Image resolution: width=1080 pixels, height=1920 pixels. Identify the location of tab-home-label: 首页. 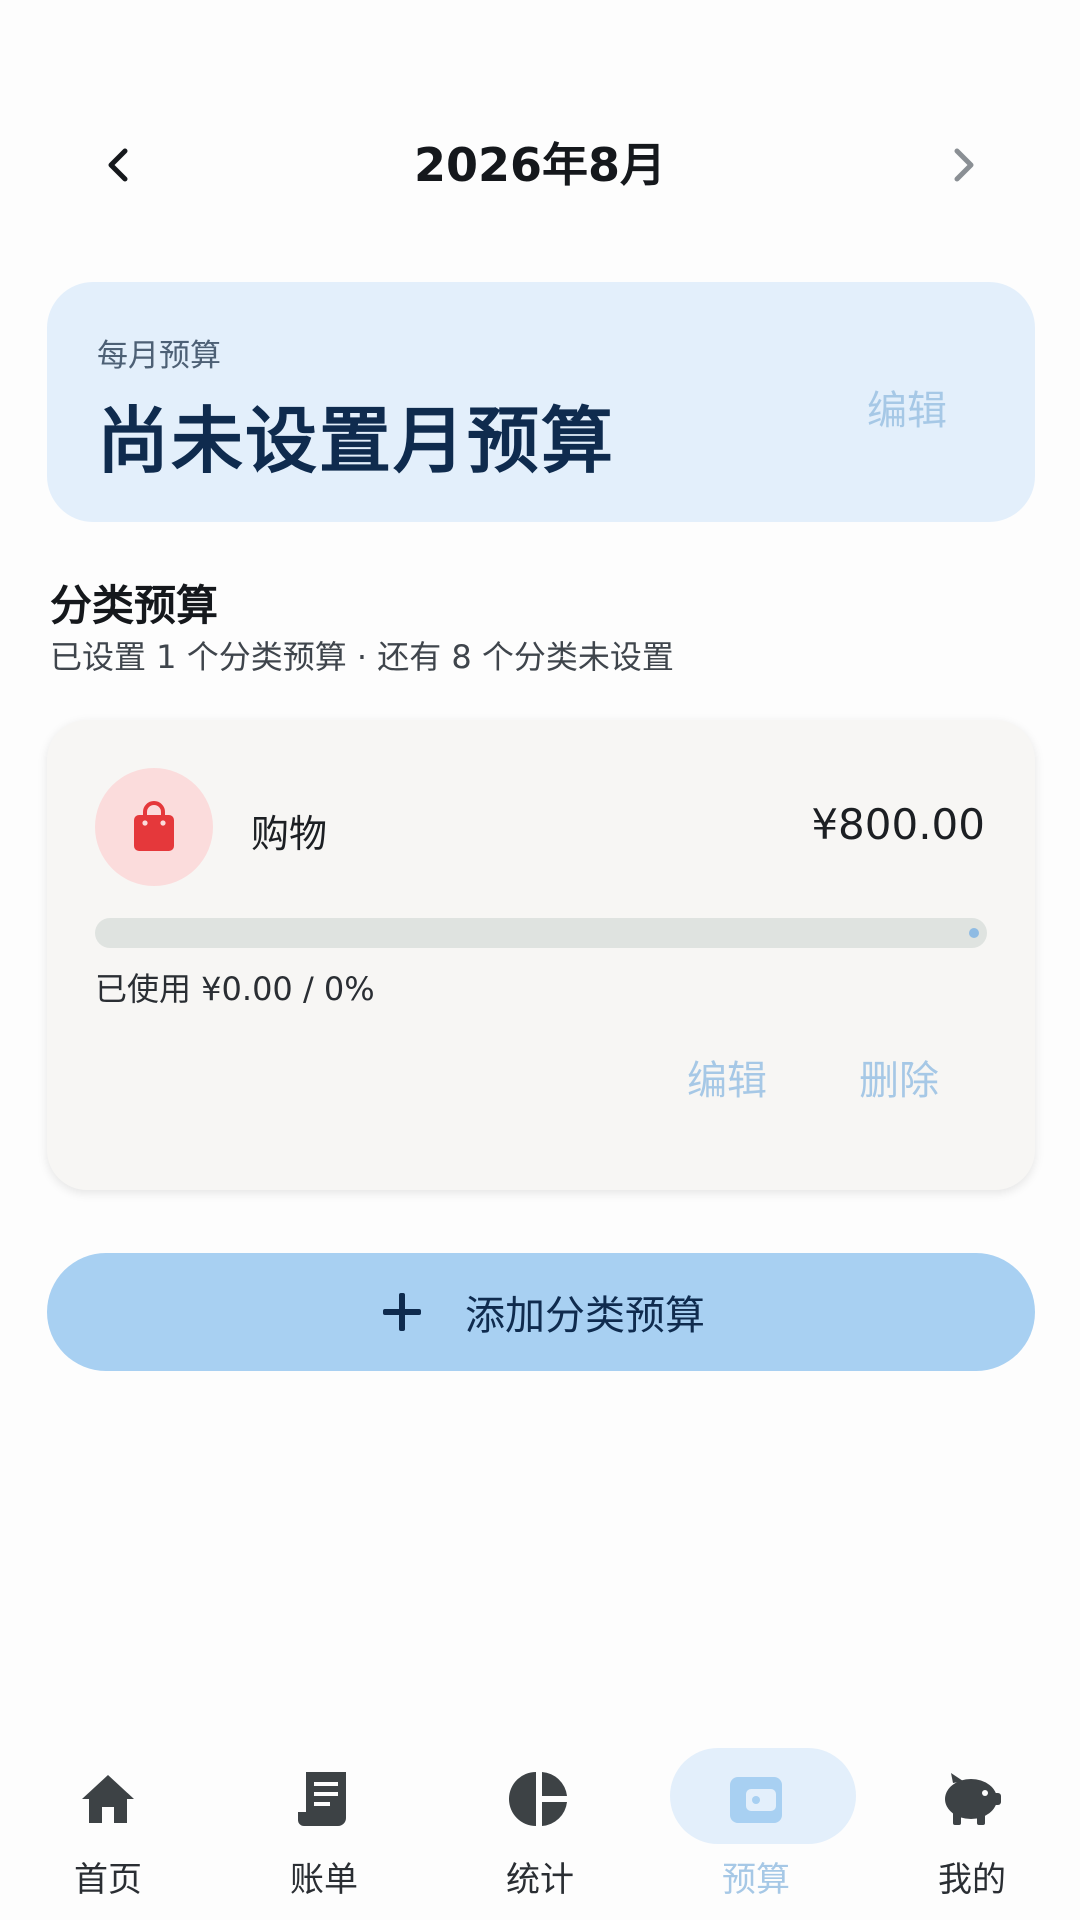
(108, 1880).